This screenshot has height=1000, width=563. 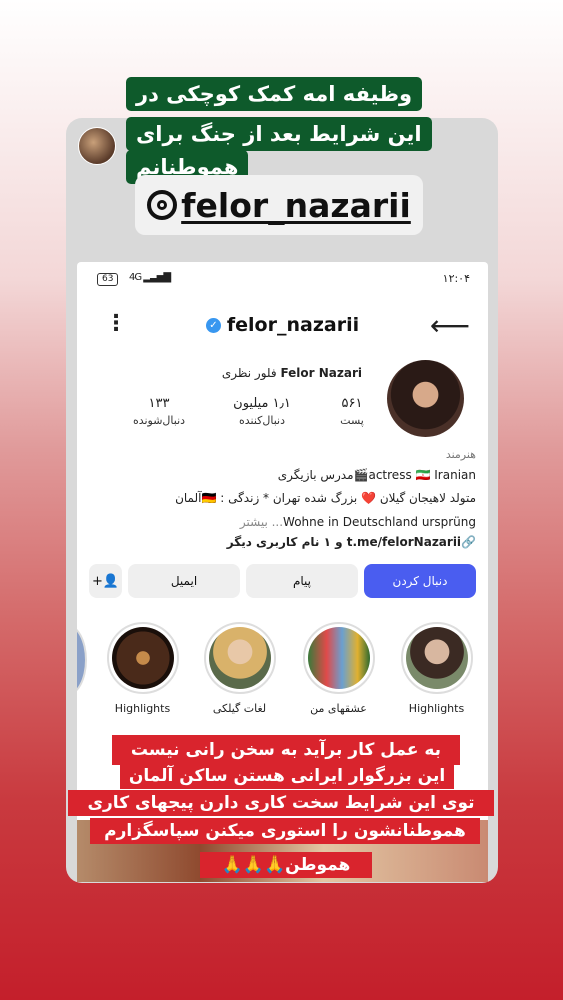 I want to click on highlight-label: لغات گیلکی, so click(x=239, y=708).